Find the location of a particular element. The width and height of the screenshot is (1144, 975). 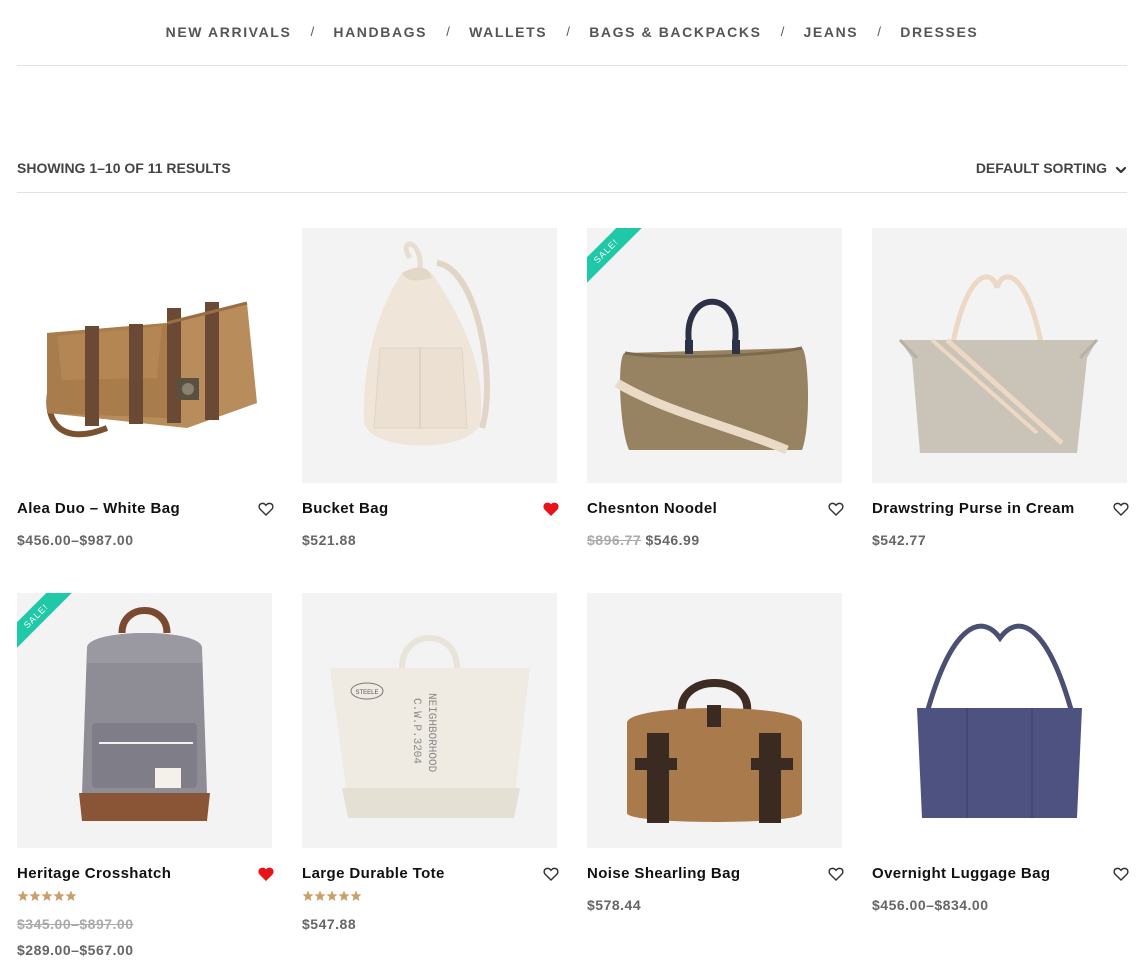

price-current: $521.88 is located at coordinates (329, 540).